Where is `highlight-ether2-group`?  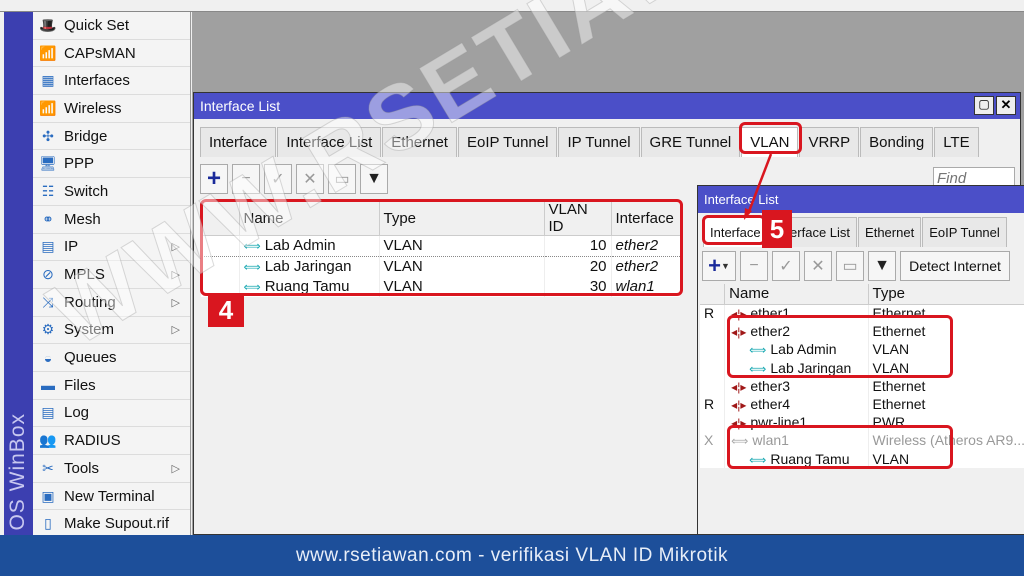
highlight-ether2-group is located at coordinates (840, 346).